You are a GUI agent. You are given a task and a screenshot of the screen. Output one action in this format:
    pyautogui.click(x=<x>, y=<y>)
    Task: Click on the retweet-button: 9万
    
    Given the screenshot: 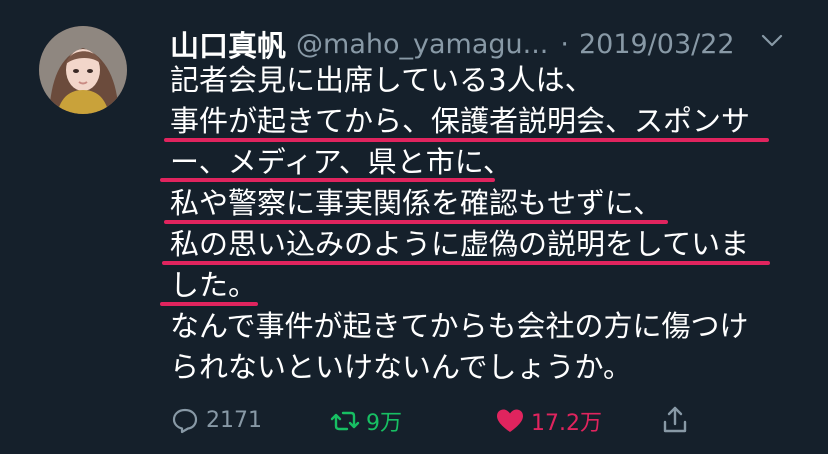 What is the action you would take?
    pyautogui.click(x=366, y=421)
    